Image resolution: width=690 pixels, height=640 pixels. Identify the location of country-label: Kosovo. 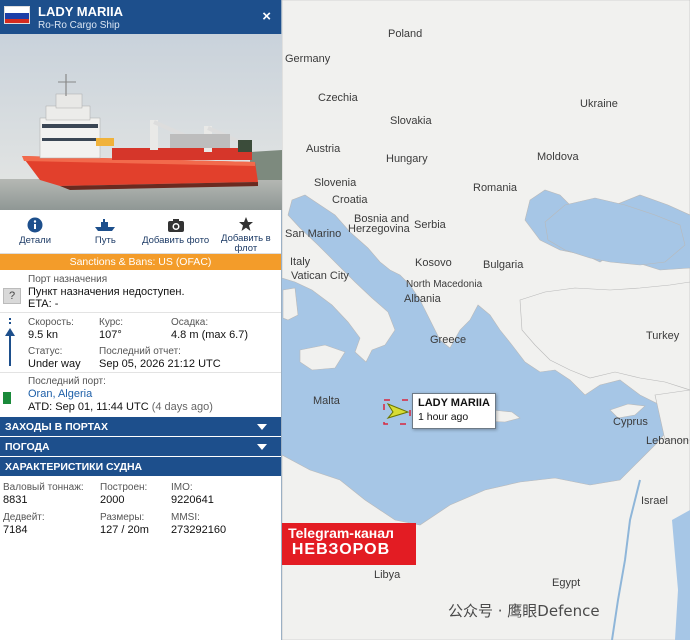
(433, 263).